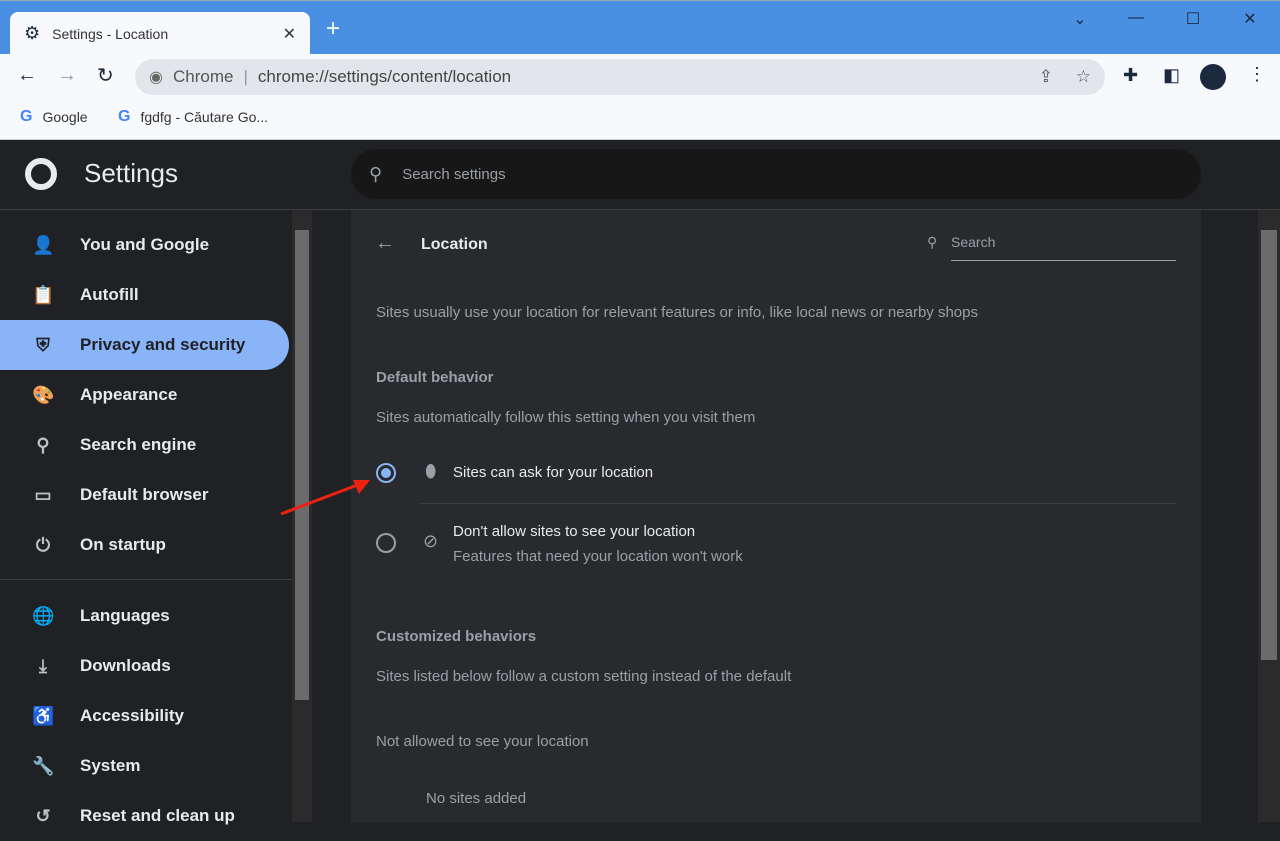  Describe the element at coordinates (125, 665) in the screenshot. I see `sidebar-item-label: Downloads` at that location.